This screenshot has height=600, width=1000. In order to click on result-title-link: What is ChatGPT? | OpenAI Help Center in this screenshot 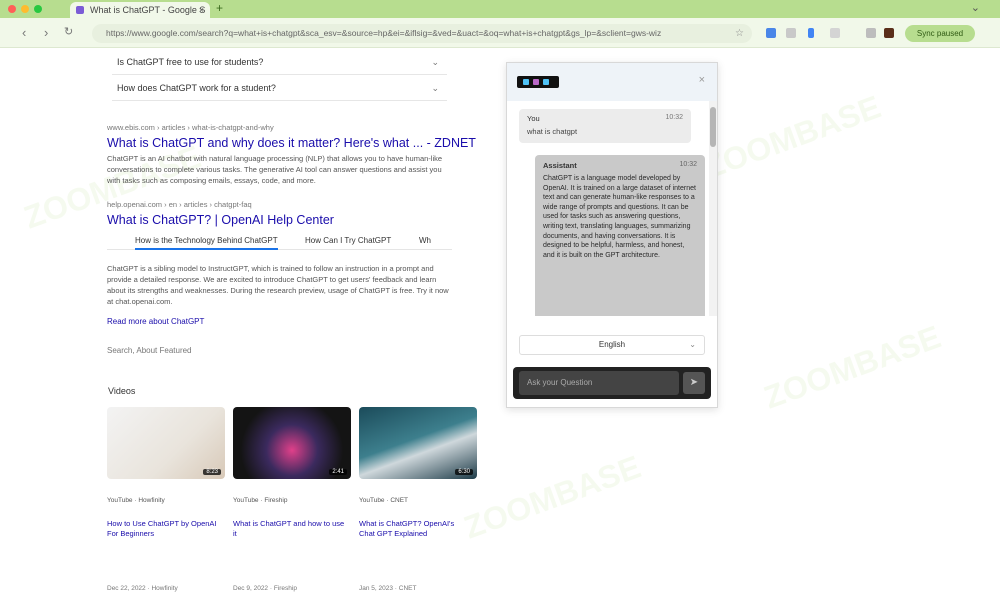, I will do `click(220, 220)`.